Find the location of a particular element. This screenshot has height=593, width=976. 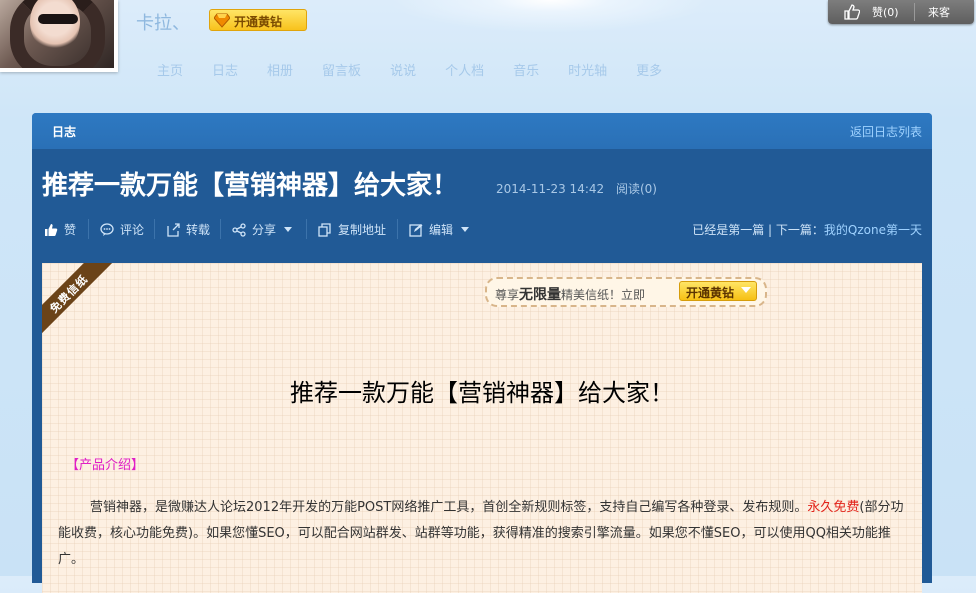

top-visitor-button: 来客 is located at coordinates (939, 12).